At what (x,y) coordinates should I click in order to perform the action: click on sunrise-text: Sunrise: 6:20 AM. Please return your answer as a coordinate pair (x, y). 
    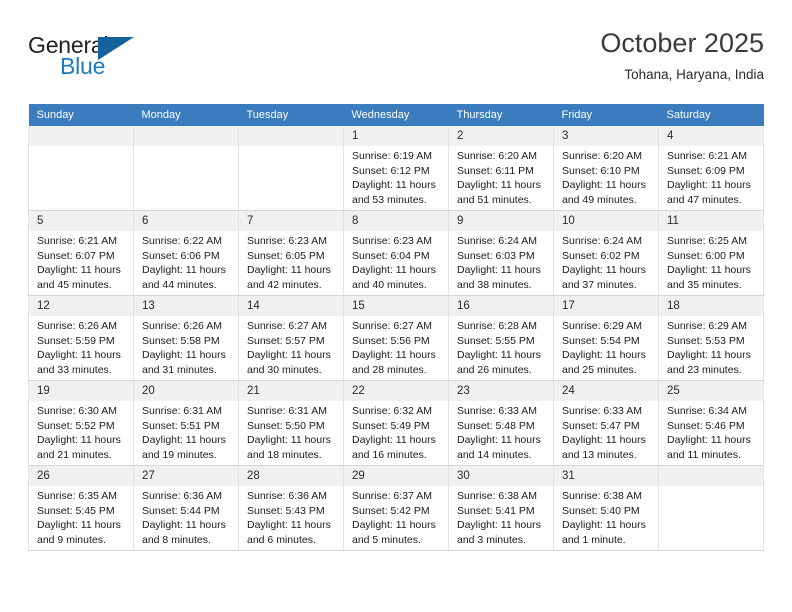
    Looking at the image, I should click on (497, 156).